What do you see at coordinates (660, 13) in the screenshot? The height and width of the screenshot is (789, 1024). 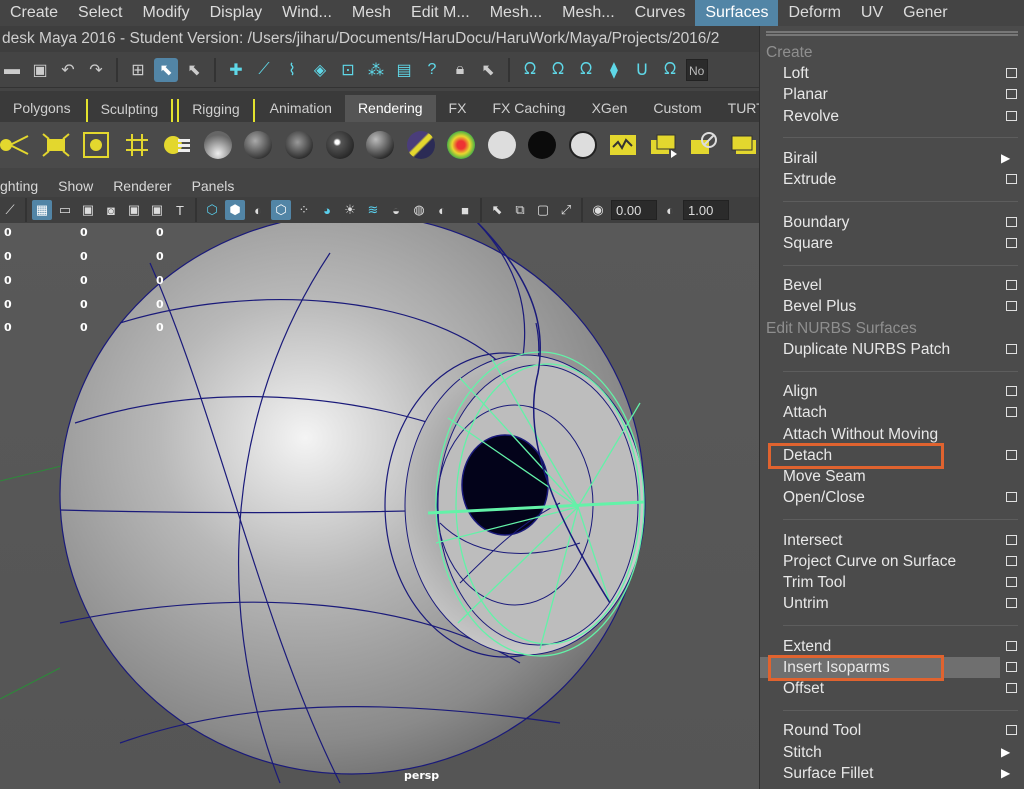 I see `menu-curves: Curves` at bounding box center [660, 13].